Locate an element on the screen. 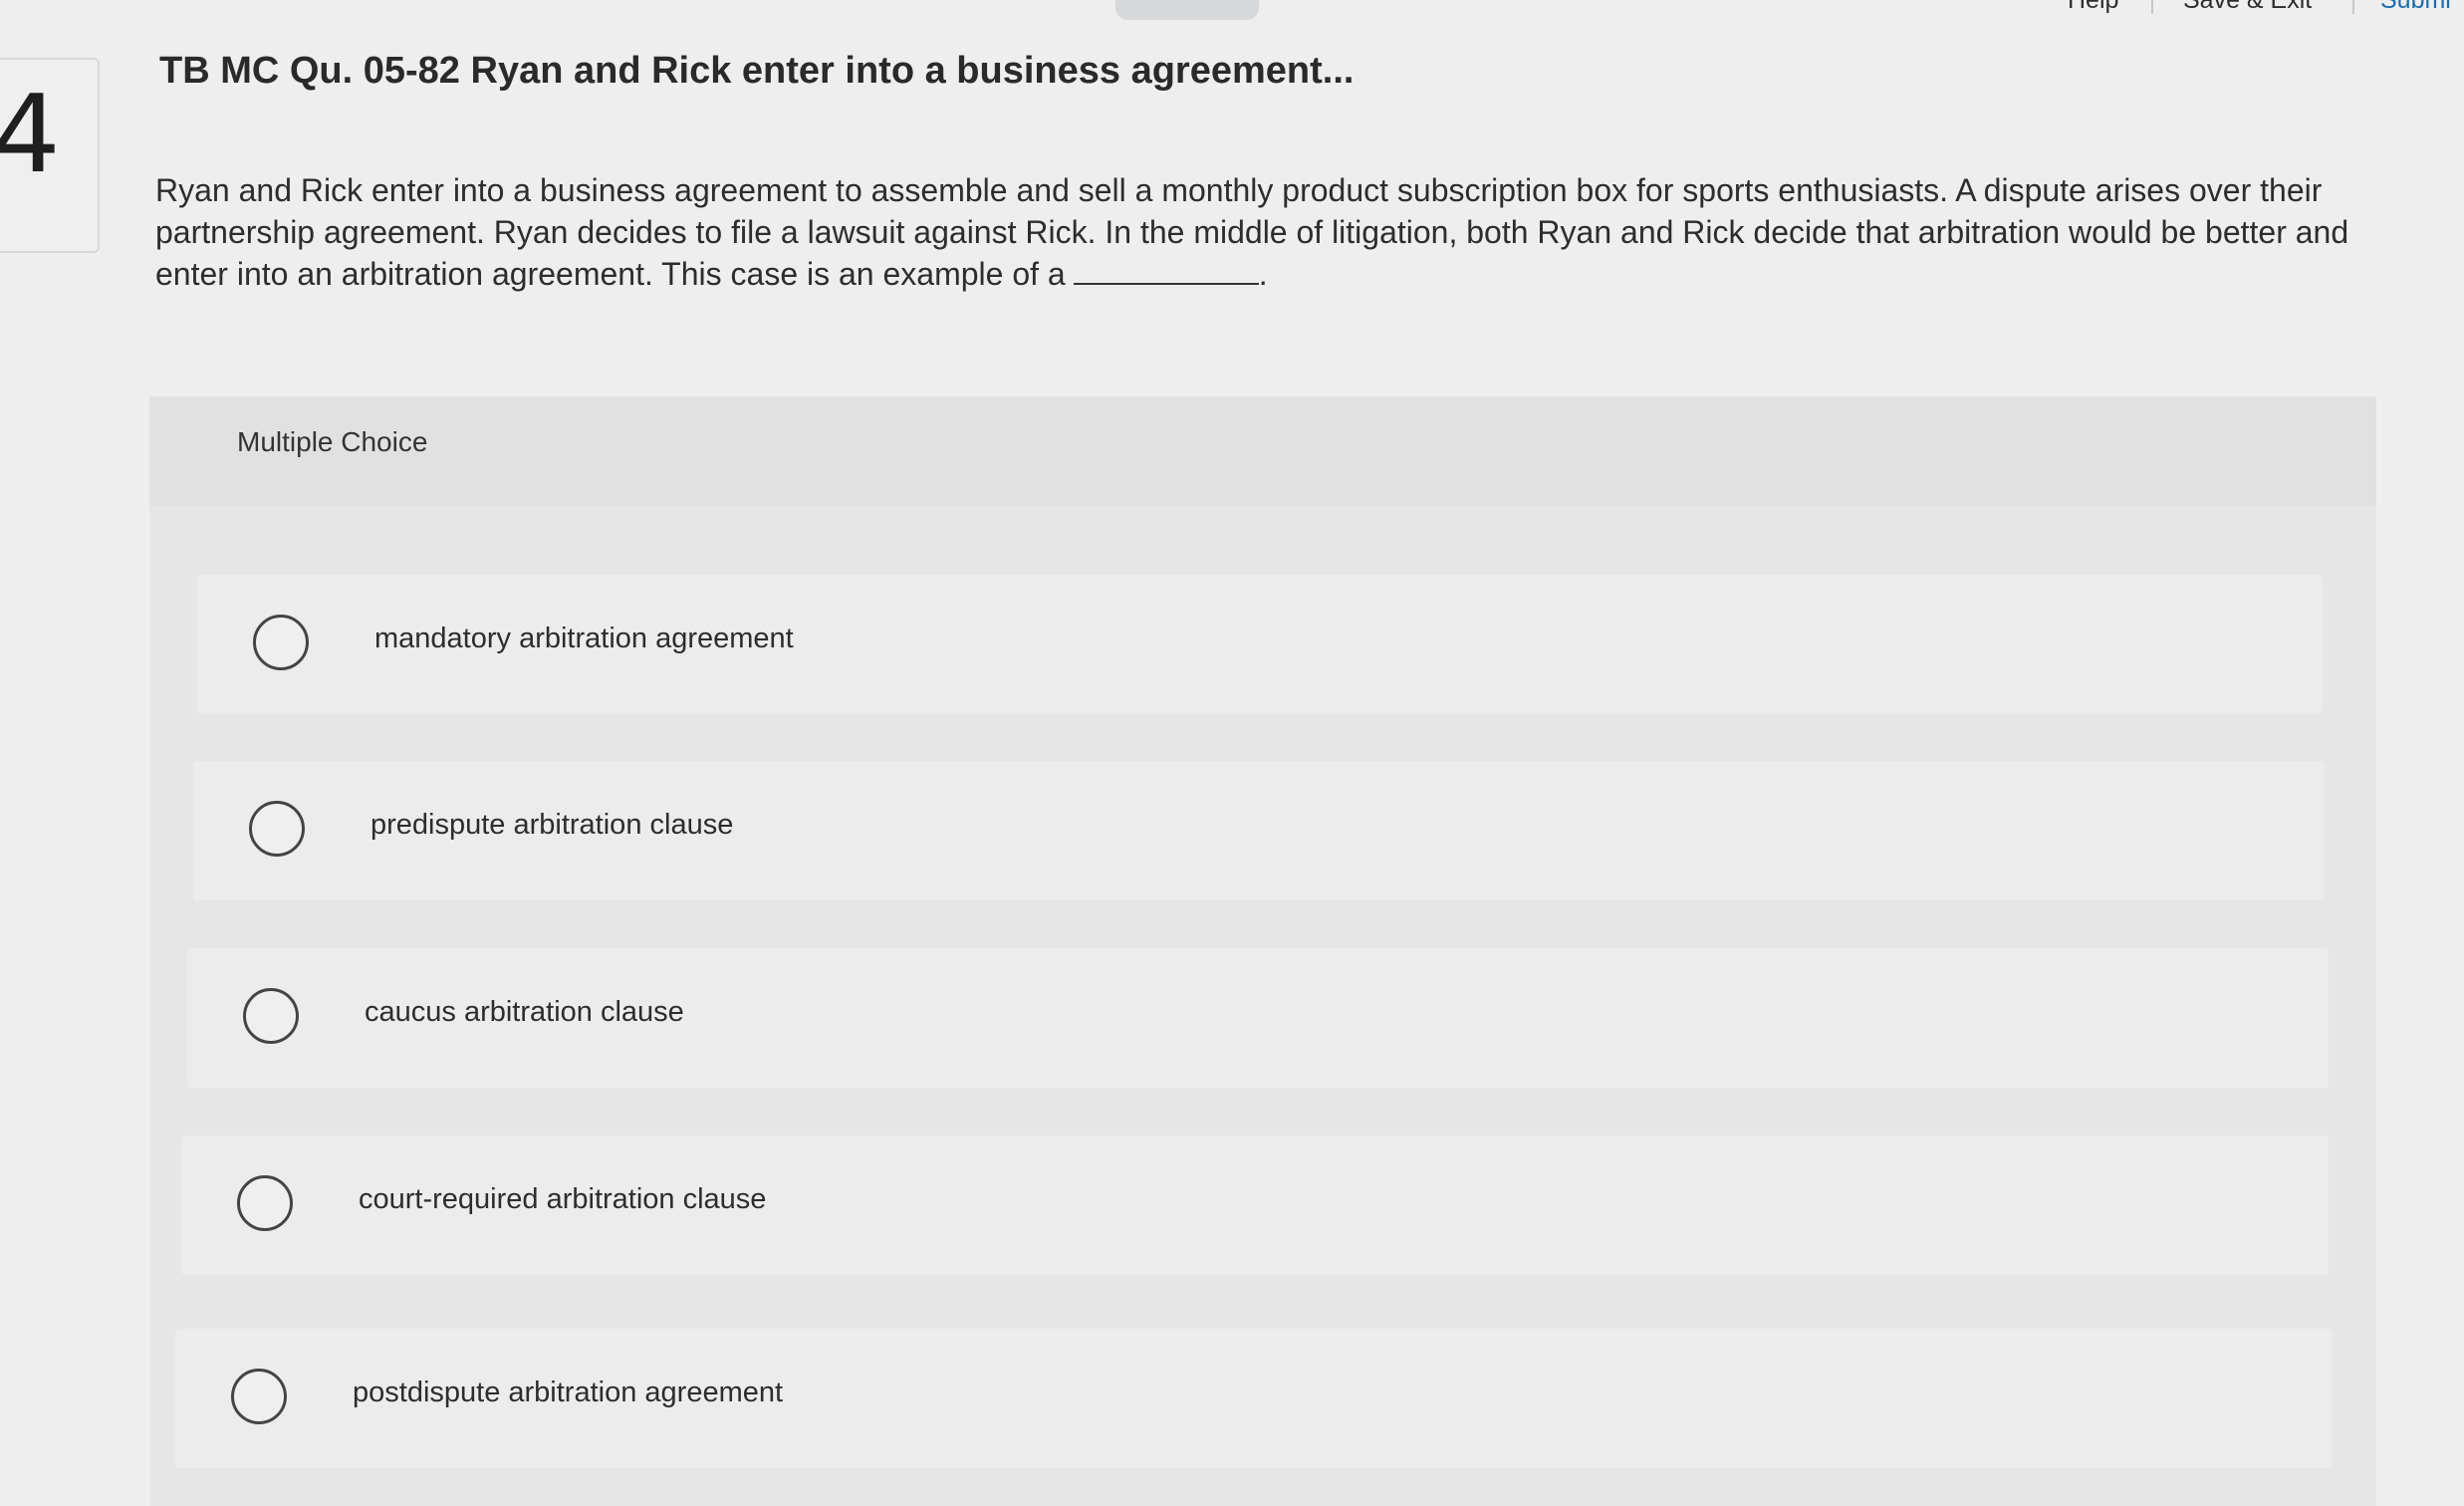 Image resolution: width=2464 pixels, height=1506 pixels. top-bar: Help Save & Exit Submi is located at coordinates (1232, 15).